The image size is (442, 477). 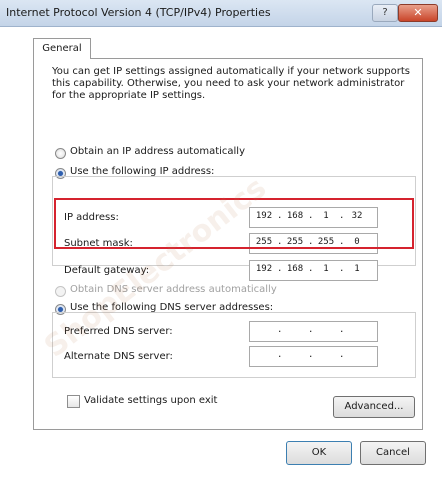 I want to click on highlight-box, so click(x=234, y=223).